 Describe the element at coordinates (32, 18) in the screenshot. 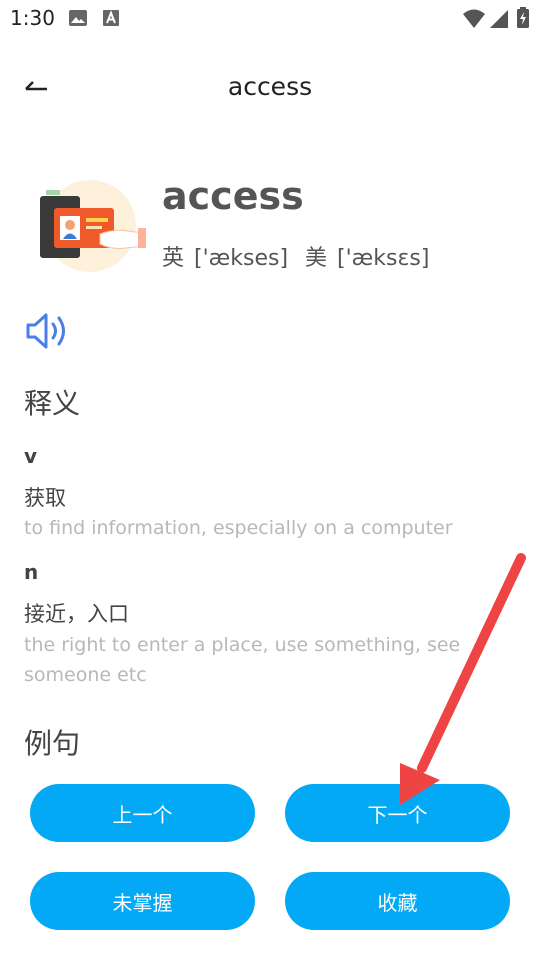

I see `status-time: 1:30` at that location.